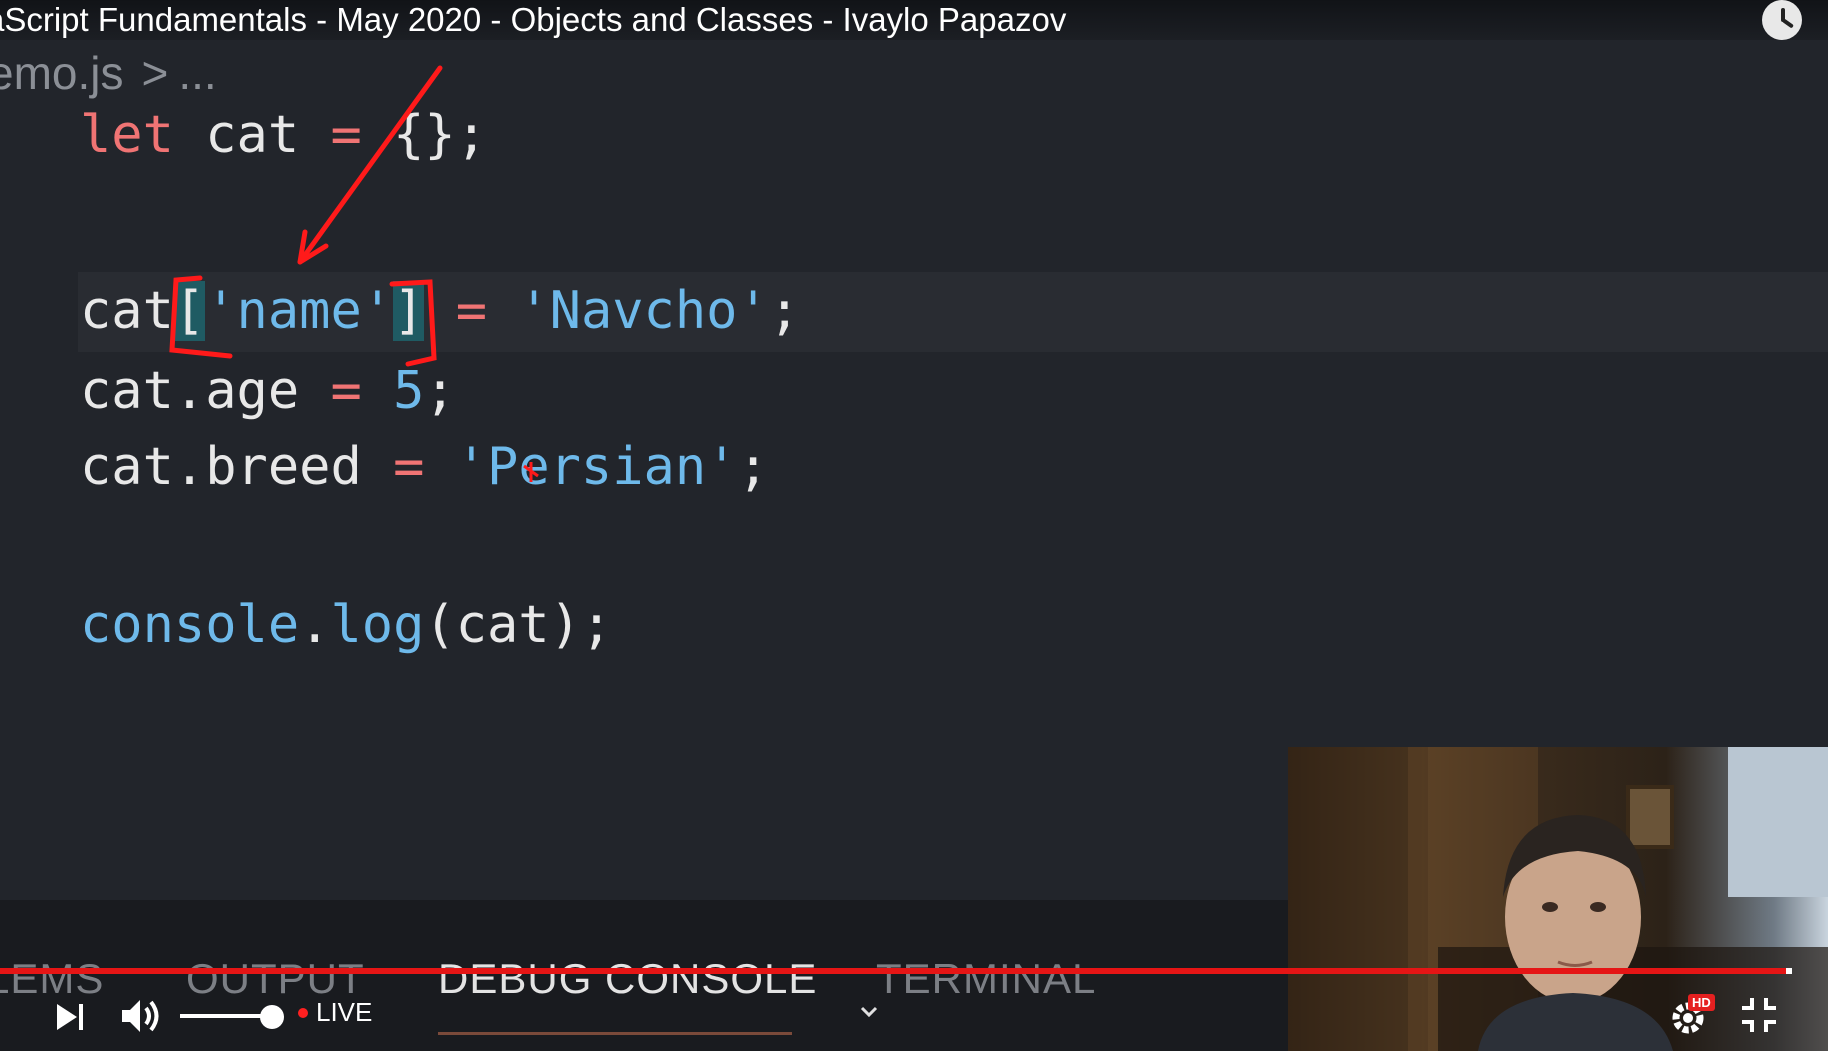 The width and height of the screenshot is (1828, 1051). Describe the element at coordinates (424, 135) in the screenshot. I see `object-literal: {};` at that location.